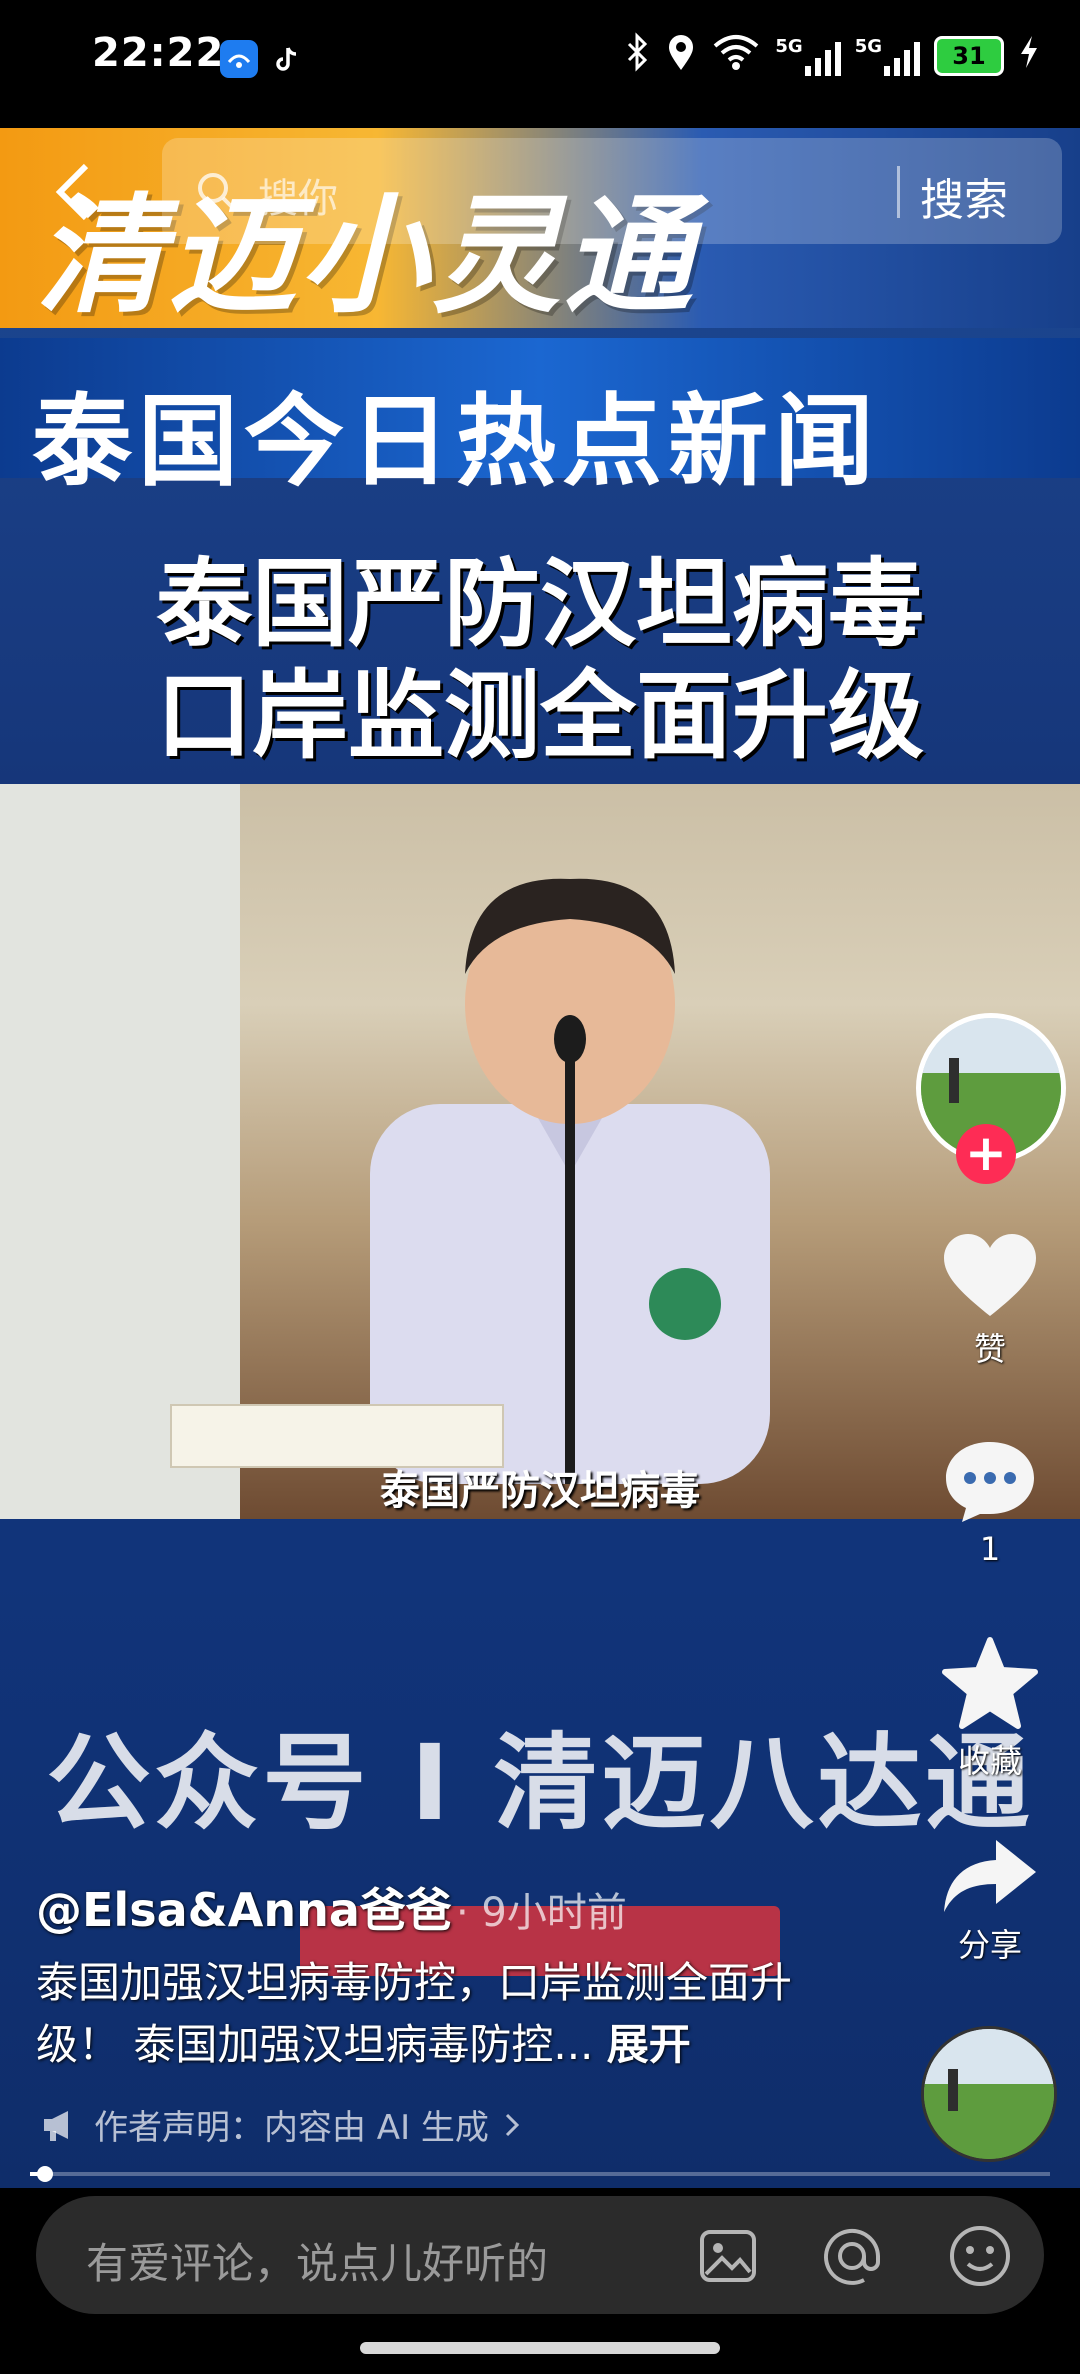 The height and width of the screenshot is (2374, 1080). Describe the element at coordinates (56, 2125) in the screenshot. I see `megaphone-icon` at that location.